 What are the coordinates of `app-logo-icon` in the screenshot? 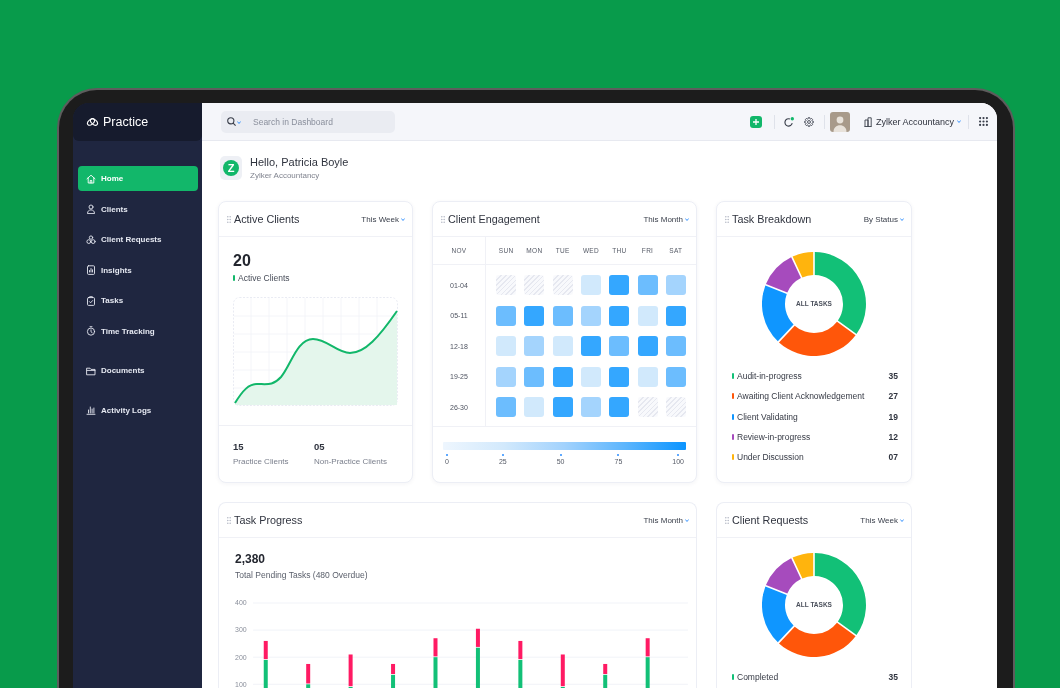 It's located at (92, 122).